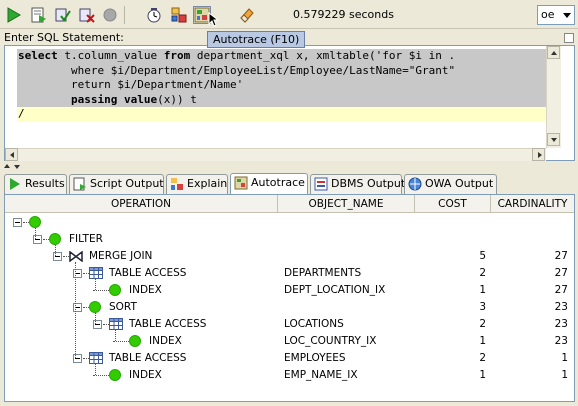 The width and height of the screenshot is (578, 406). I want to click on autotrace-tooltip: Autotrace (F10), so click(256, 39).